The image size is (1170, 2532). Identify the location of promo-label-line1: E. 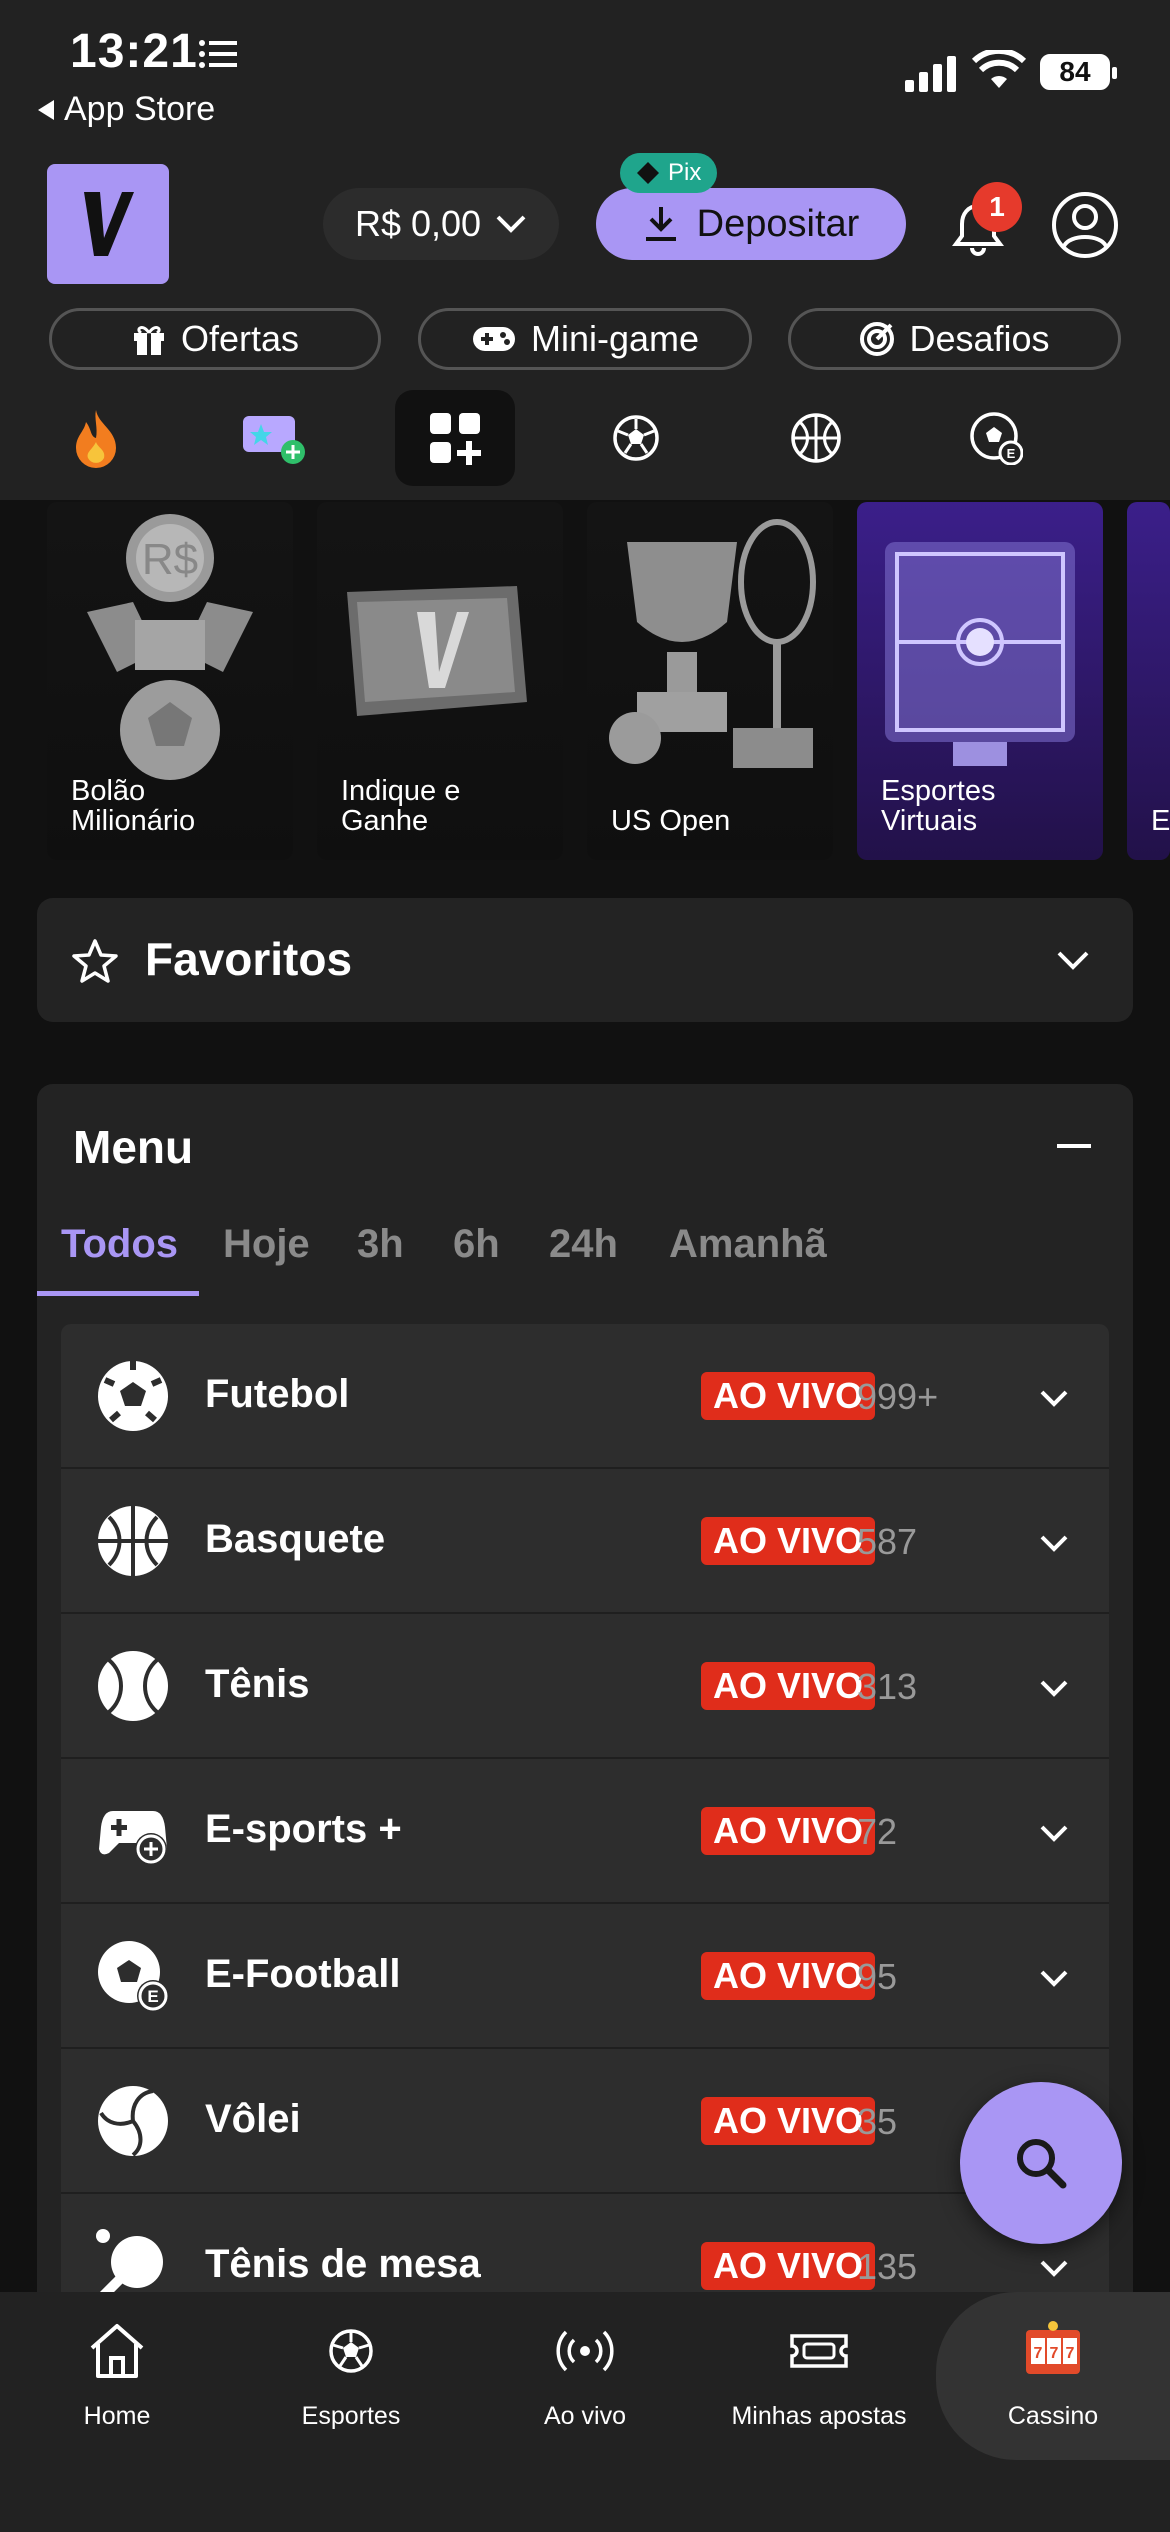
(1160, 821).